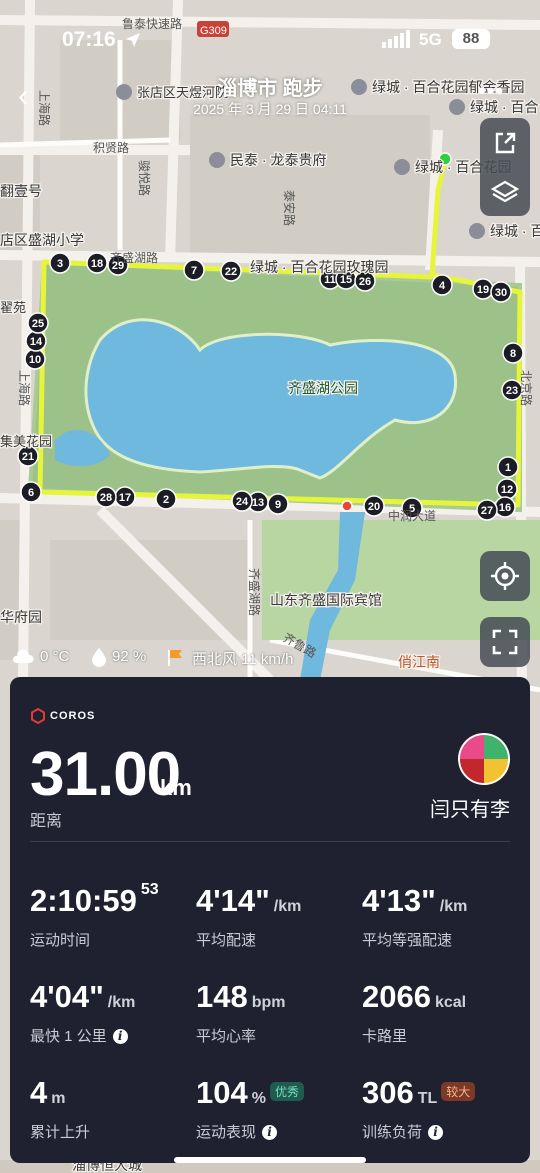  Describe the element at coordinates (42, 240) in the screenshot. I see `map-poi-label: 店区盛湖小学` at that location.